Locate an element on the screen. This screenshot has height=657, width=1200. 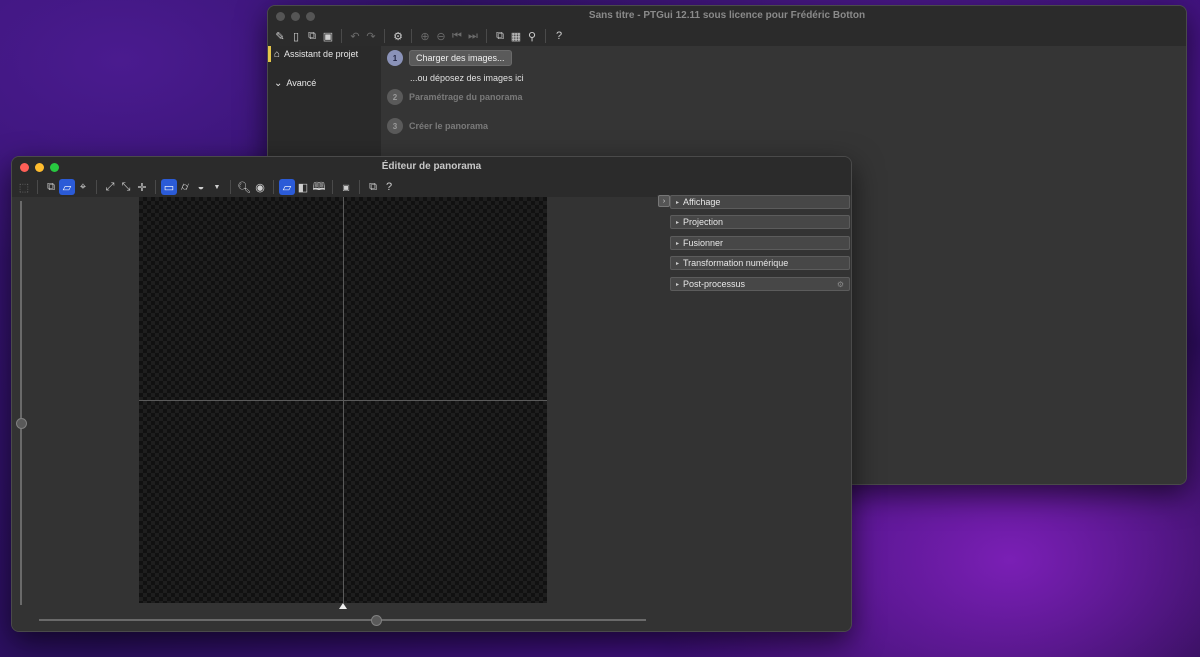
chevron-down-circle-icon: ⌄ is located at coordinates (278, 83).